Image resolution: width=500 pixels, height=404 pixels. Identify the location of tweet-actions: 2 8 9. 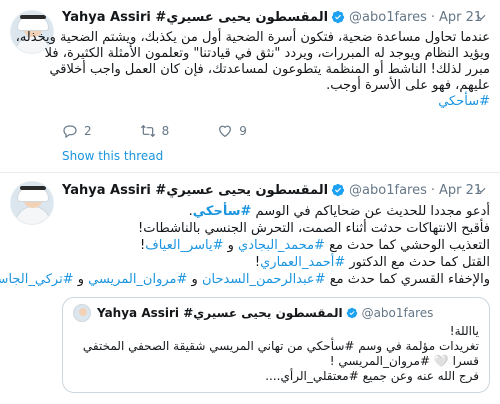
(178, 131).